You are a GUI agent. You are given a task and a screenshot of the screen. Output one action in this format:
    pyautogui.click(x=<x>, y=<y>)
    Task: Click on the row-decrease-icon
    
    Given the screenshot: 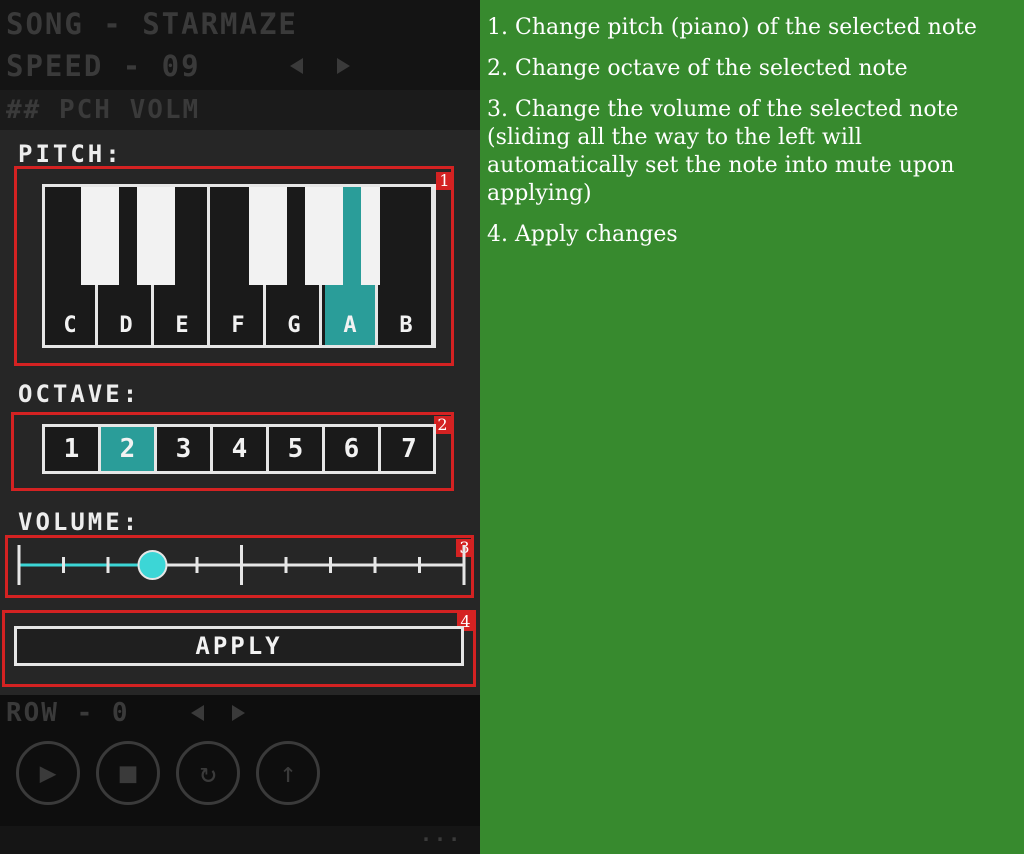 What is the action you would take?
    pyautogui.click(x=197, y=713)
    